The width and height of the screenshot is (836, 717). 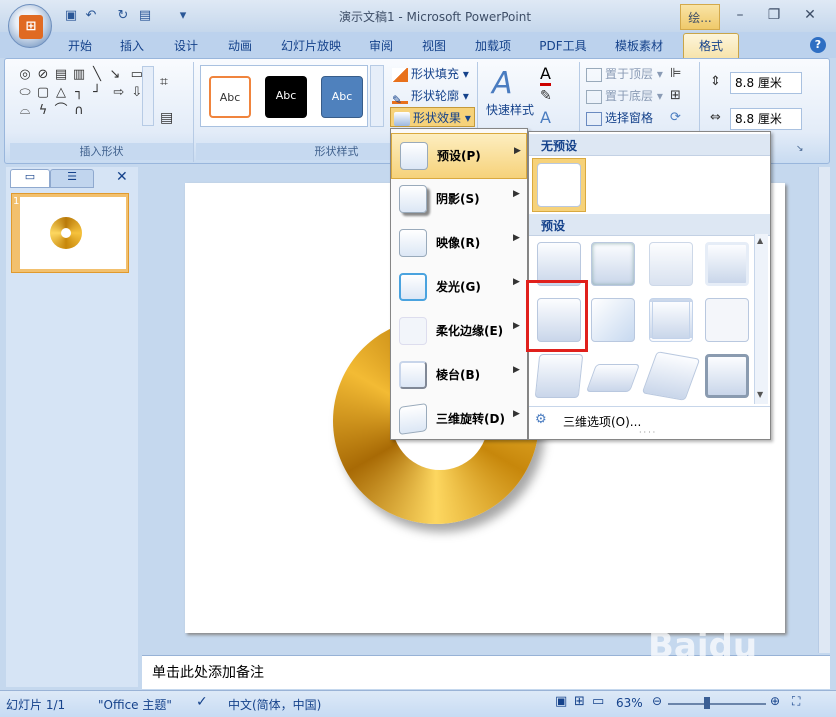 I want to click on ellipse-shape-icon: ⬭, so click(x=25, y=93).